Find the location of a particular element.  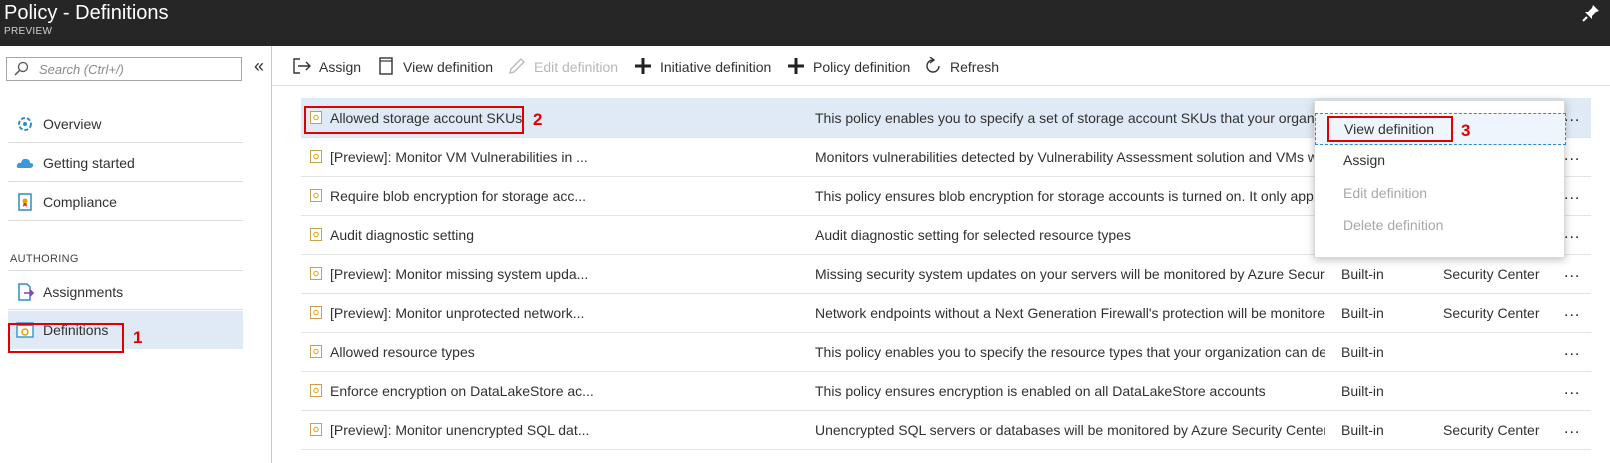

policy-name: Audit diagnostic setting is located at coordinates (402, 235).